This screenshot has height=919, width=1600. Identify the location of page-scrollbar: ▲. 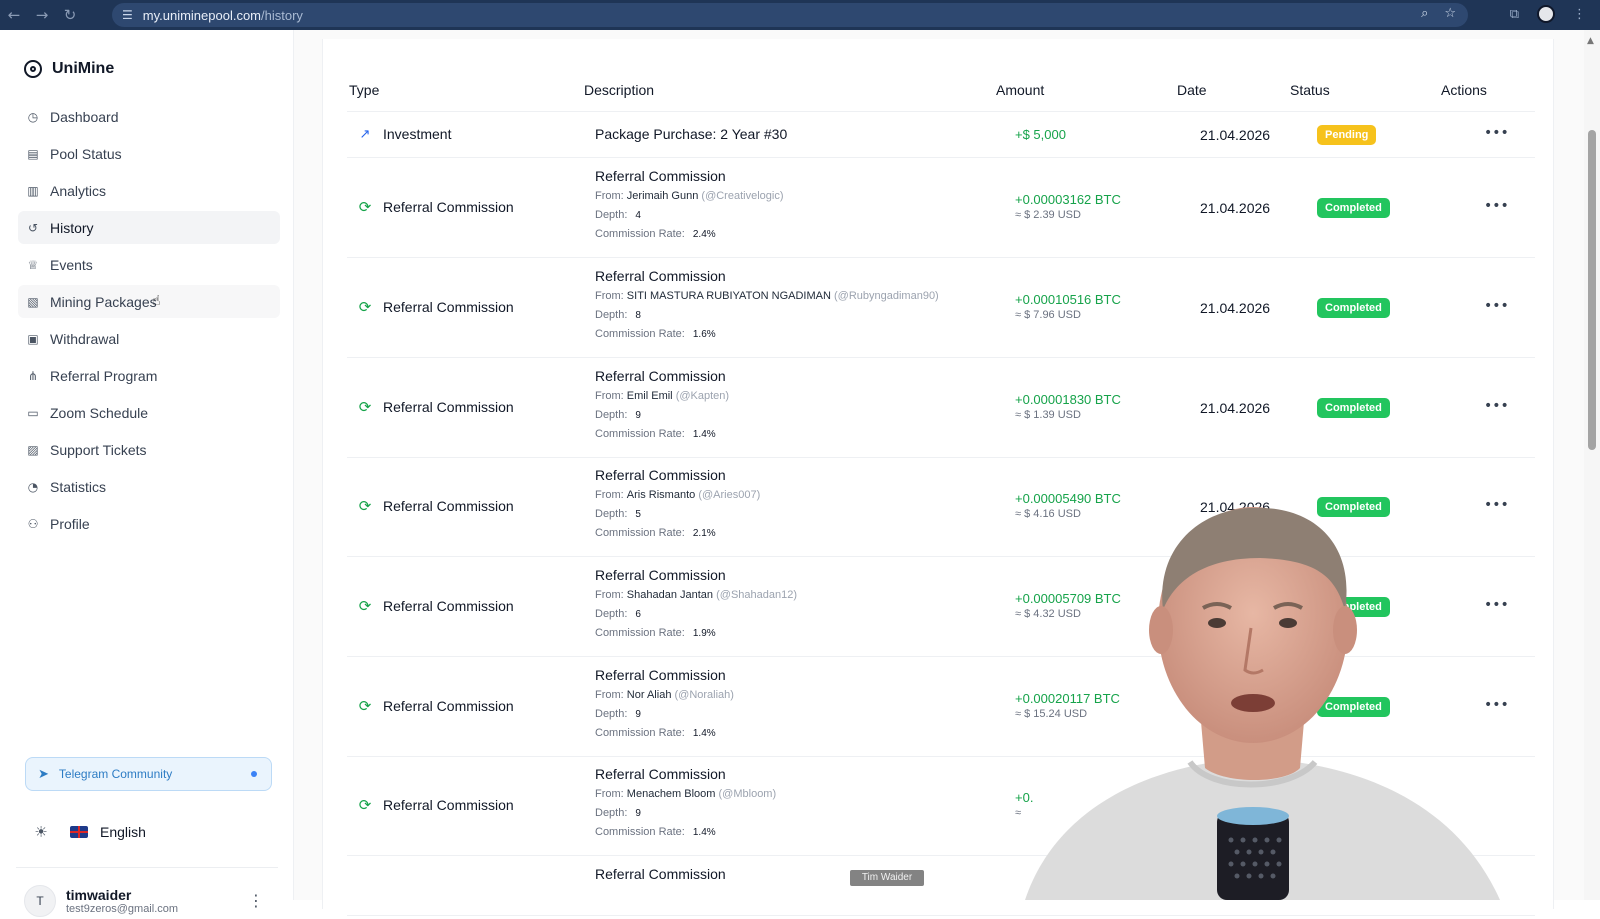
(1592, 465).